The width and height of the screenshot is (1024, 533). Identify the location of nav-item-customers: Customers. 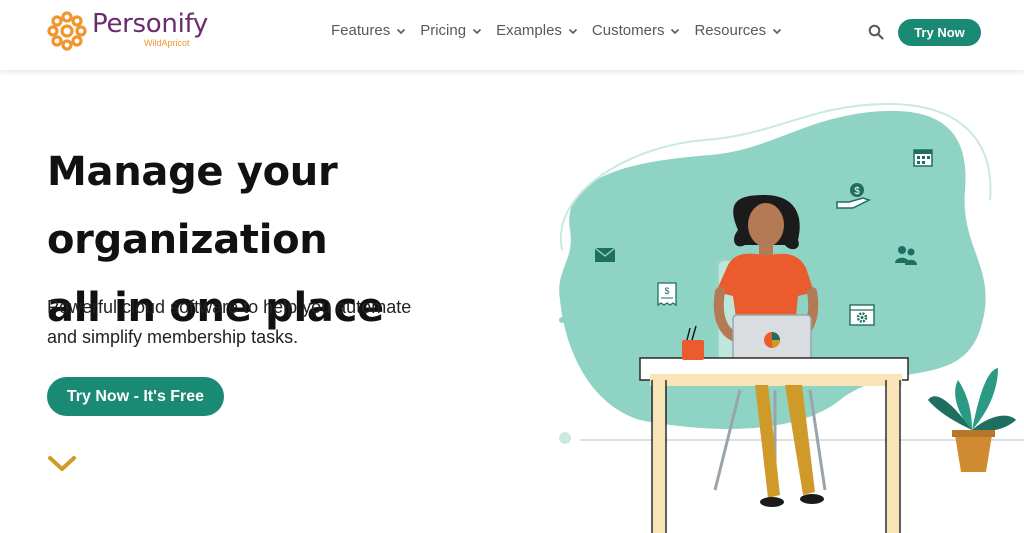
(636, 30).